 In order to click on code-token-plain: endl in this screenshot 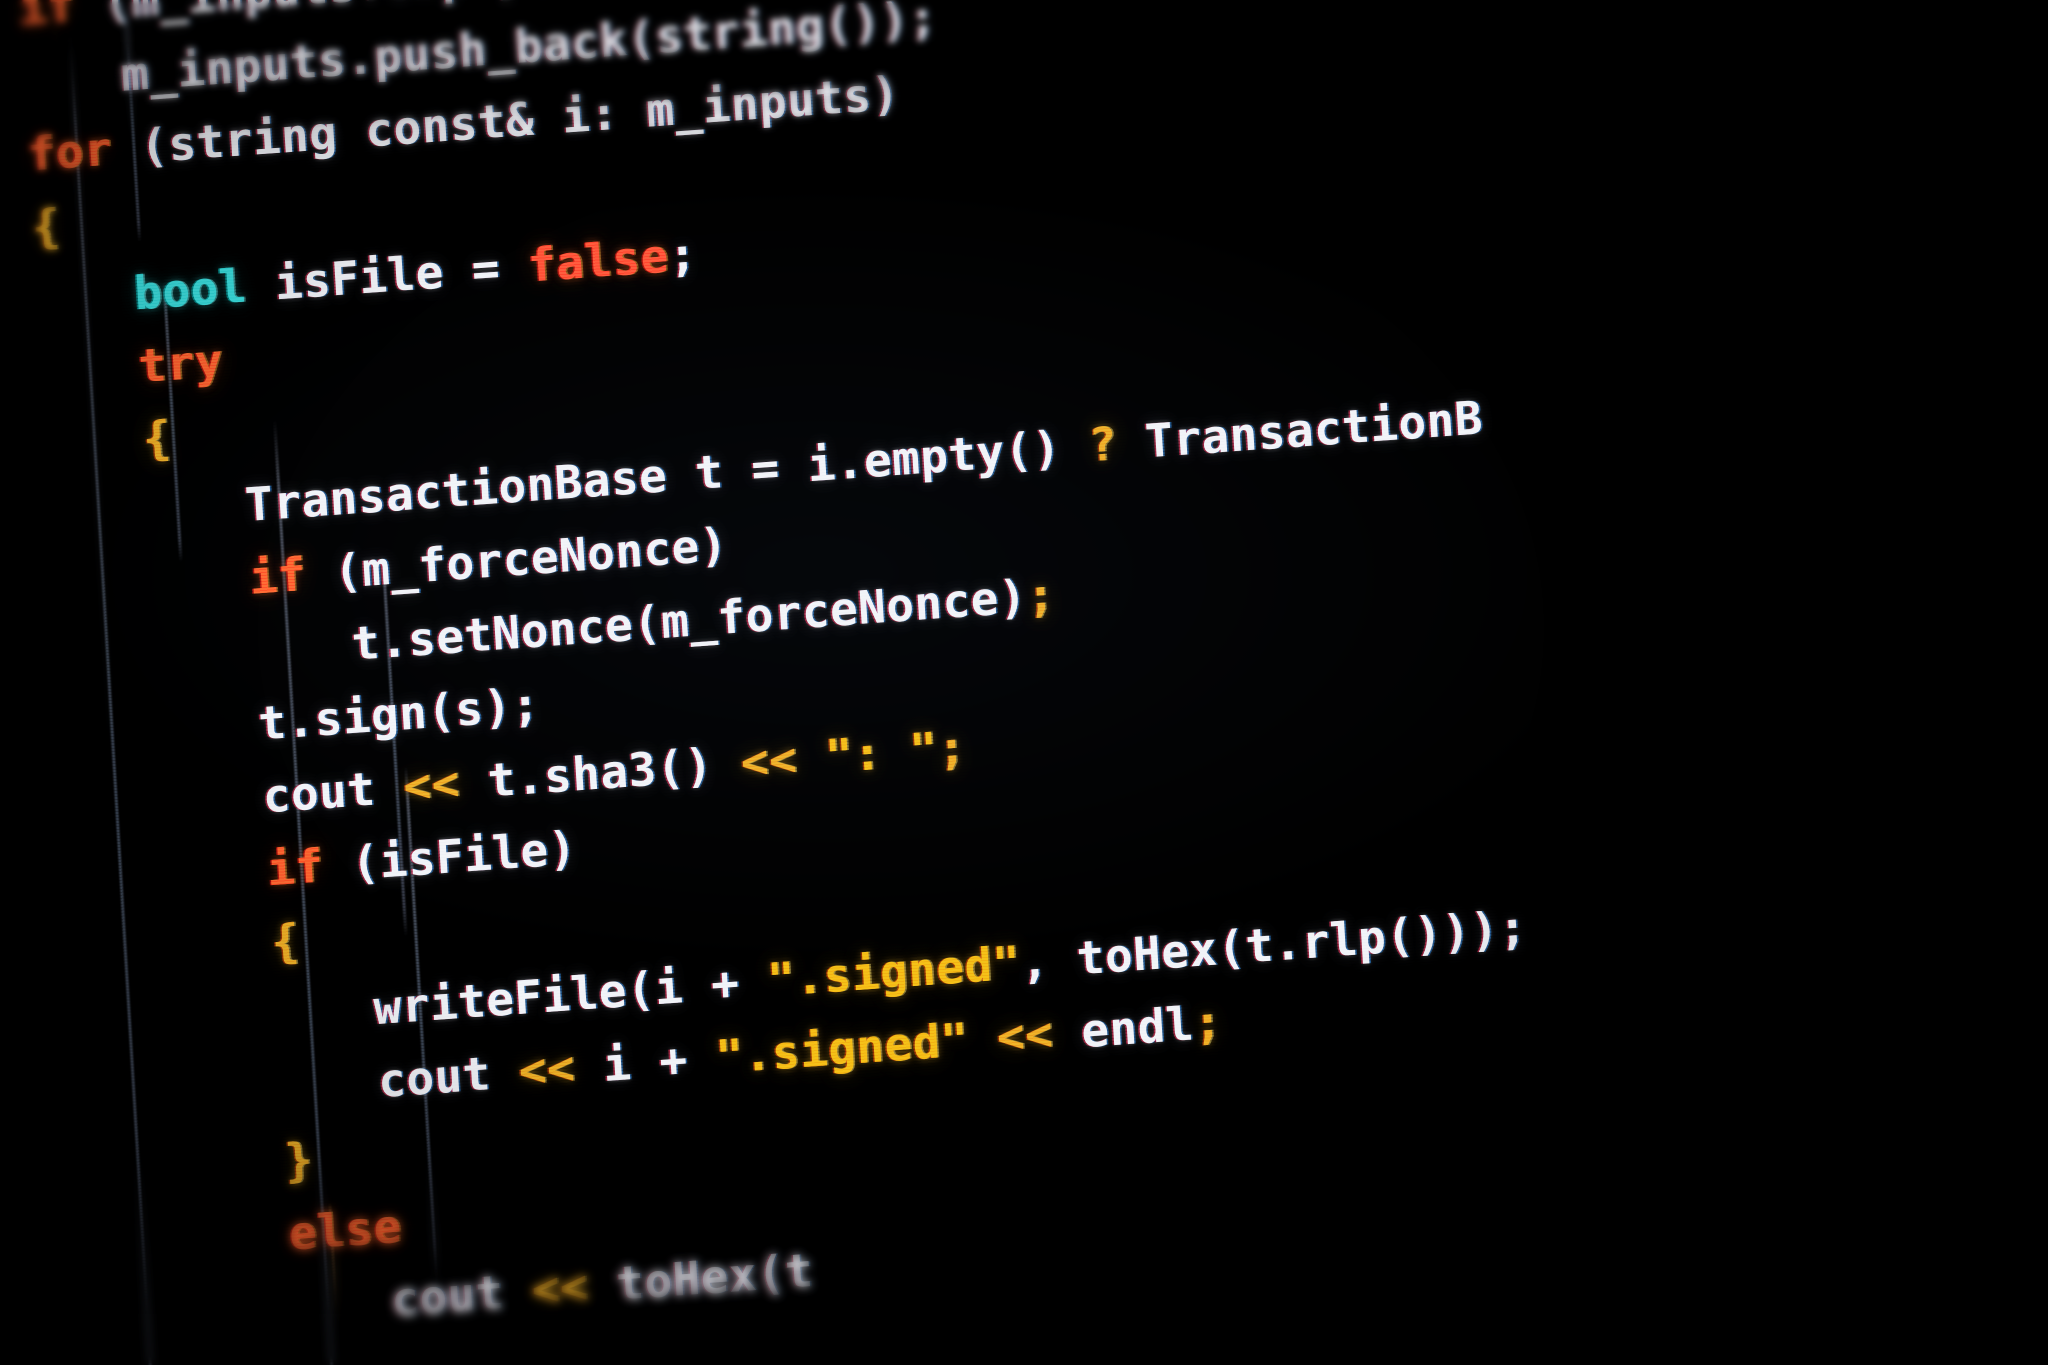, I will do `click(1123, 1028)`.